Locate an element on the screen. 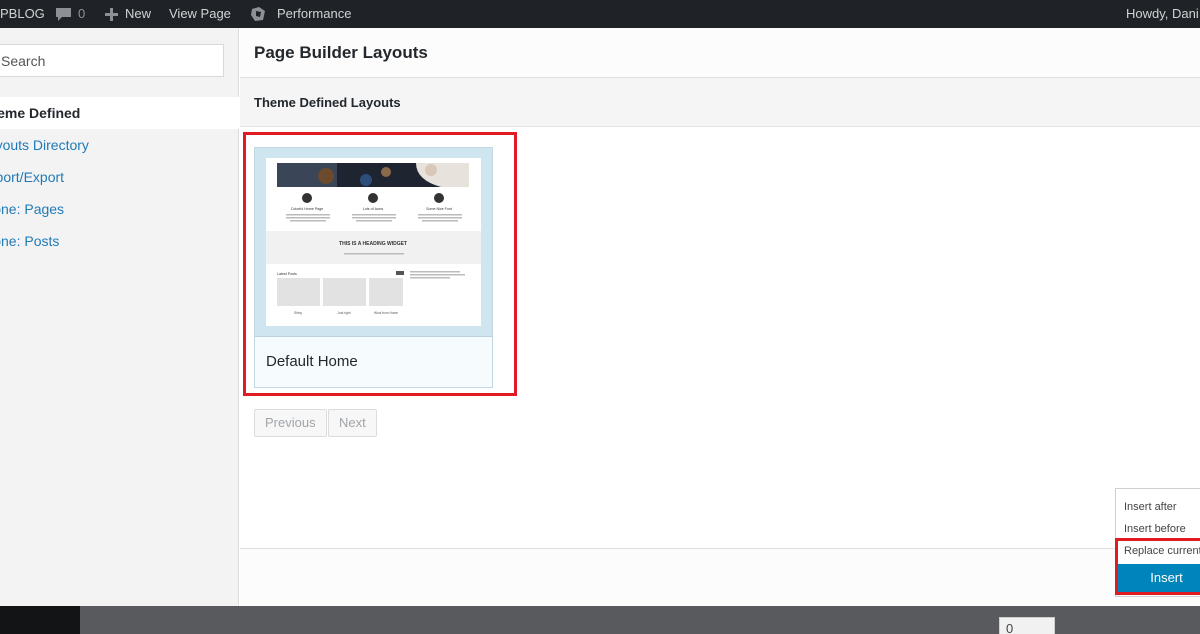 The height and width of the screenshot is (634, 1200). site-name-link: PBLOG is located at coordinates (22, 14).